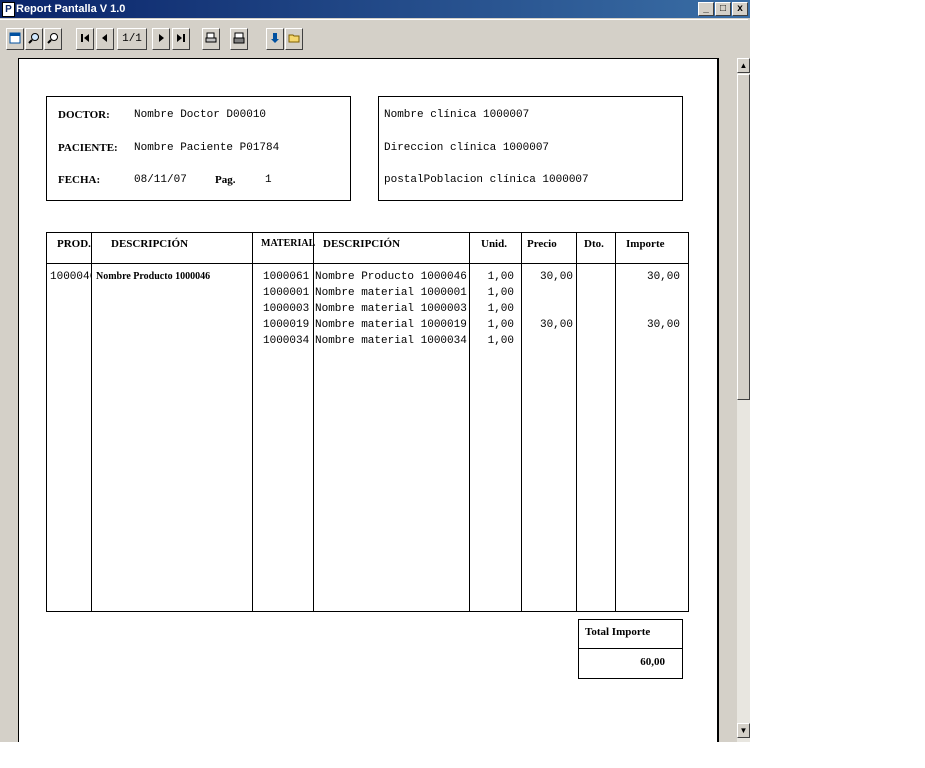 This screenshot has height=768, width=925. What do you see at coordinates (71, 9) in the screenshot?
I see `window-title: Report Pantalla V 1.0` at bounding box center [71, 9].